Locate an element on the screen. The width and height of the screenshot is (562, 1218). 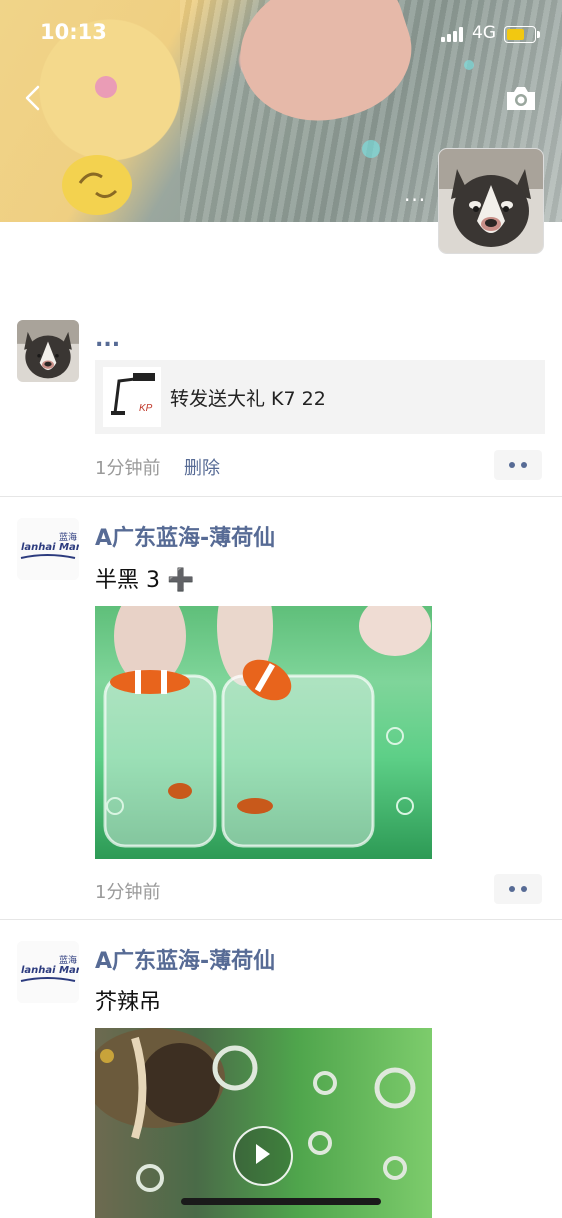
emoji-face-icon is located at coordinates (98, 185).